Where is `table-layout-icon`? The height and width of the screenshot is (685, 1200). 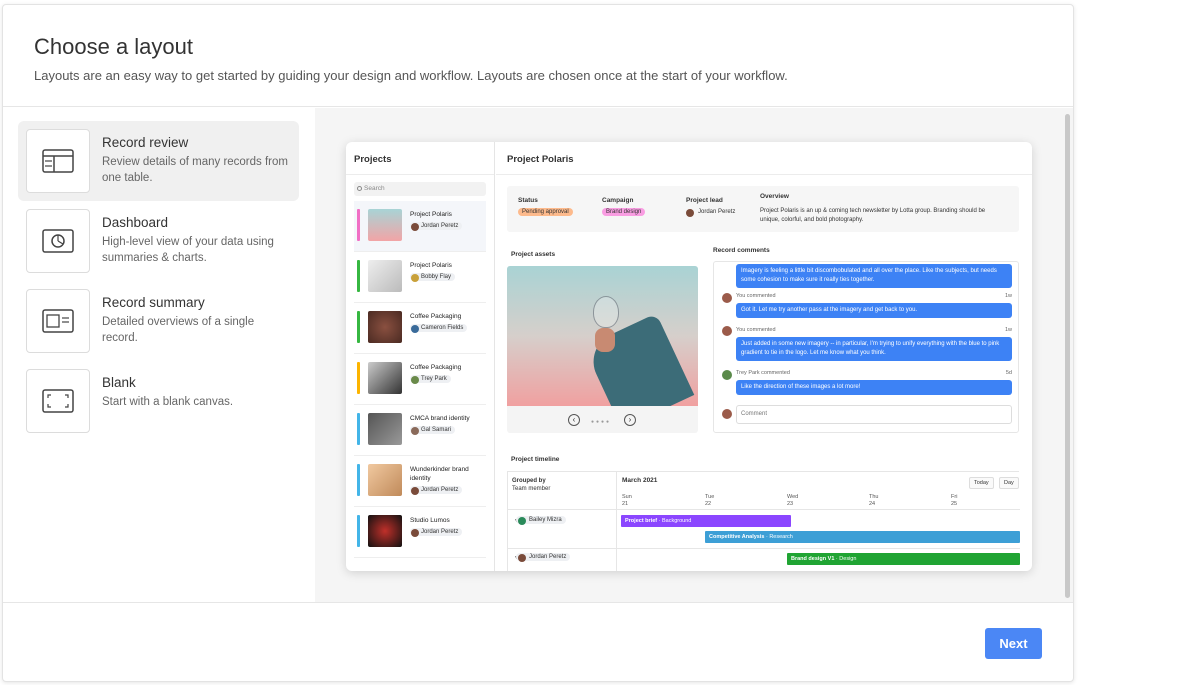 table-layout-icon is located at coordinates (58, 161).